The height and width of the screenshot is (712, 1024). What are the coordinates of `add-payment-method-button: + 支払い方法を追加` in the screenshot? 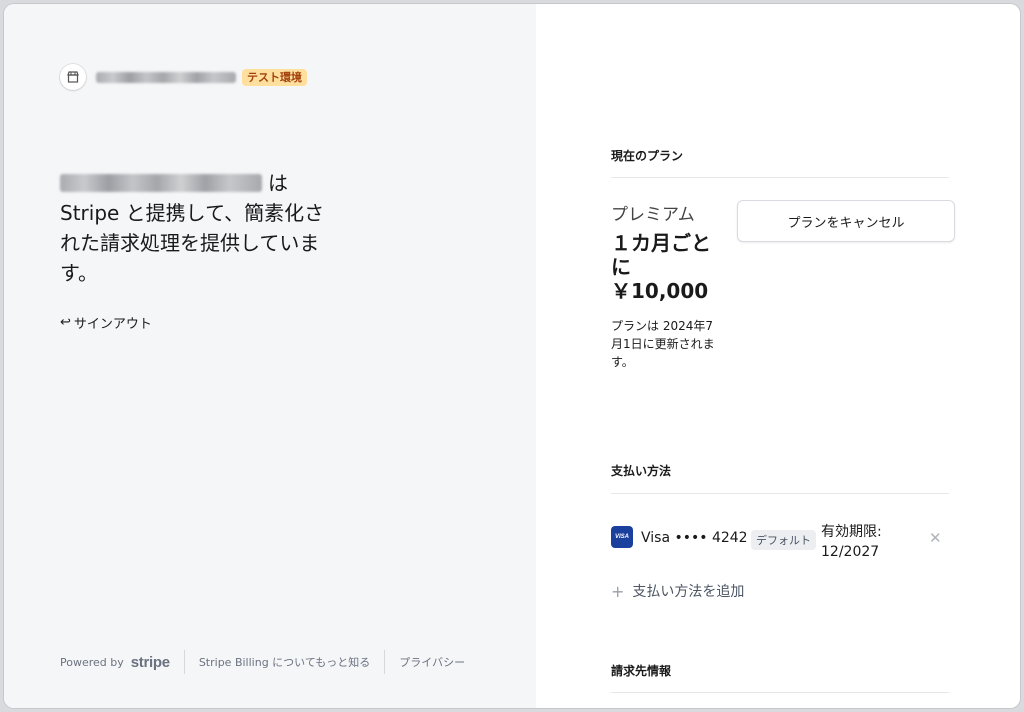 It's located at (677, 591).